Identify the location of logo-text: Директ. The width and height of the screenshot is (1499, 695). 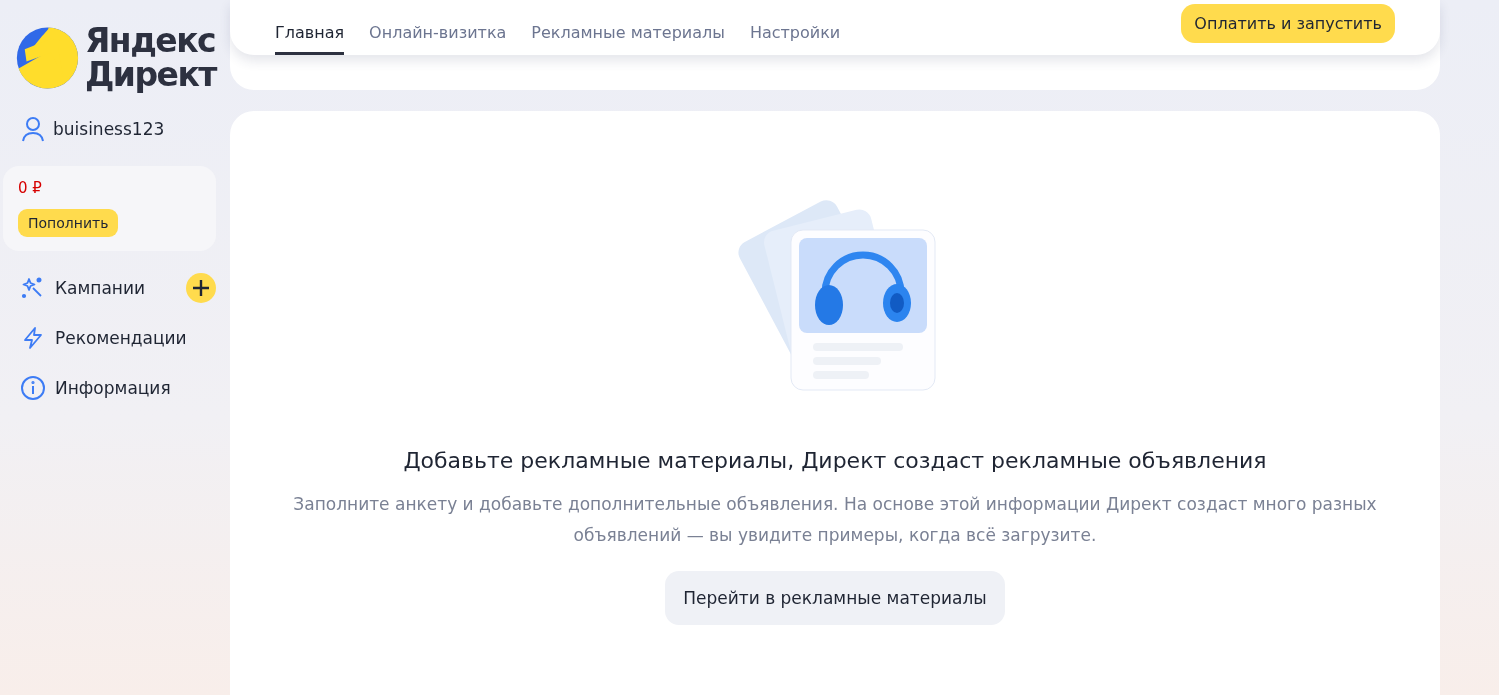
(150, 75).